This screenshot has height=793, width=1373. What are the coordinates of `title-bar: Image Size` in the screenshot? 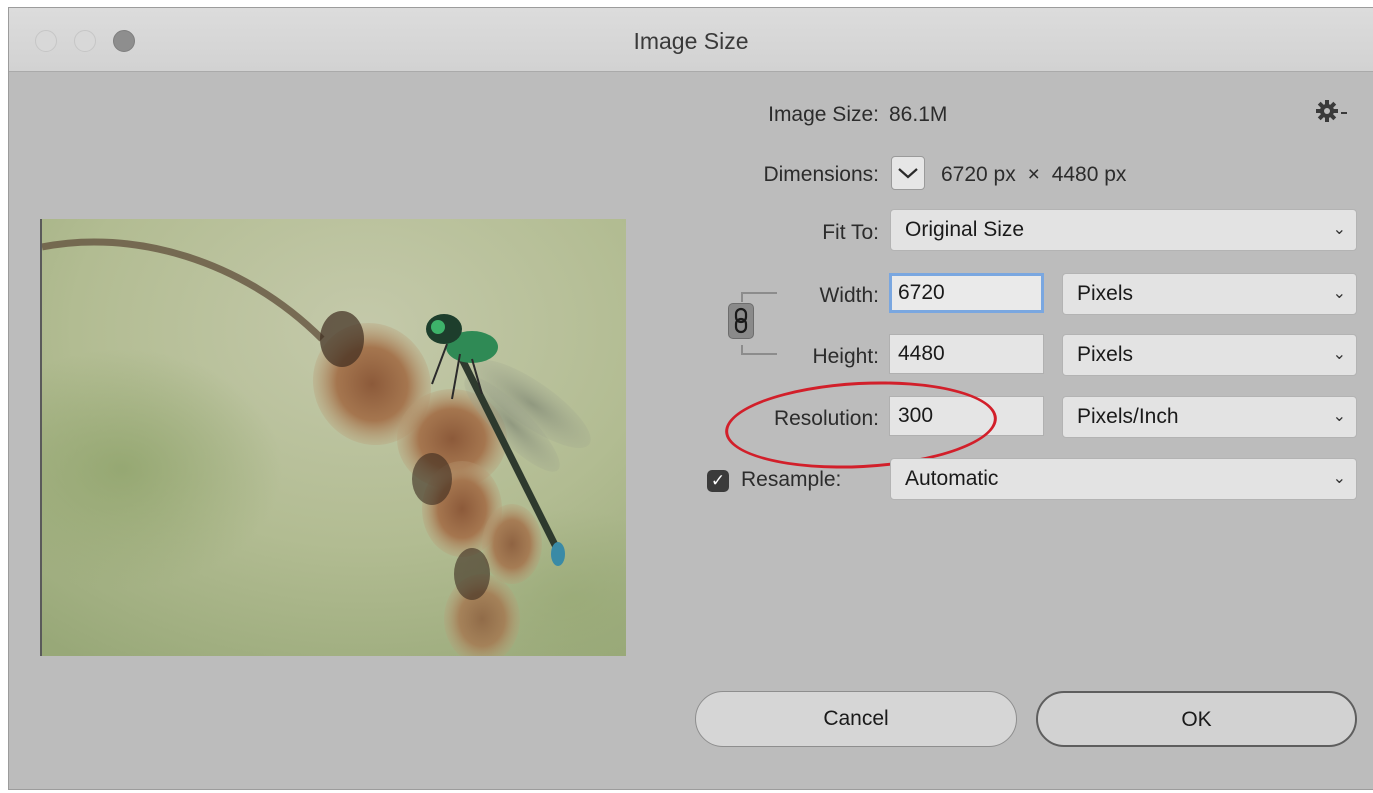 It's located at (691, 40).